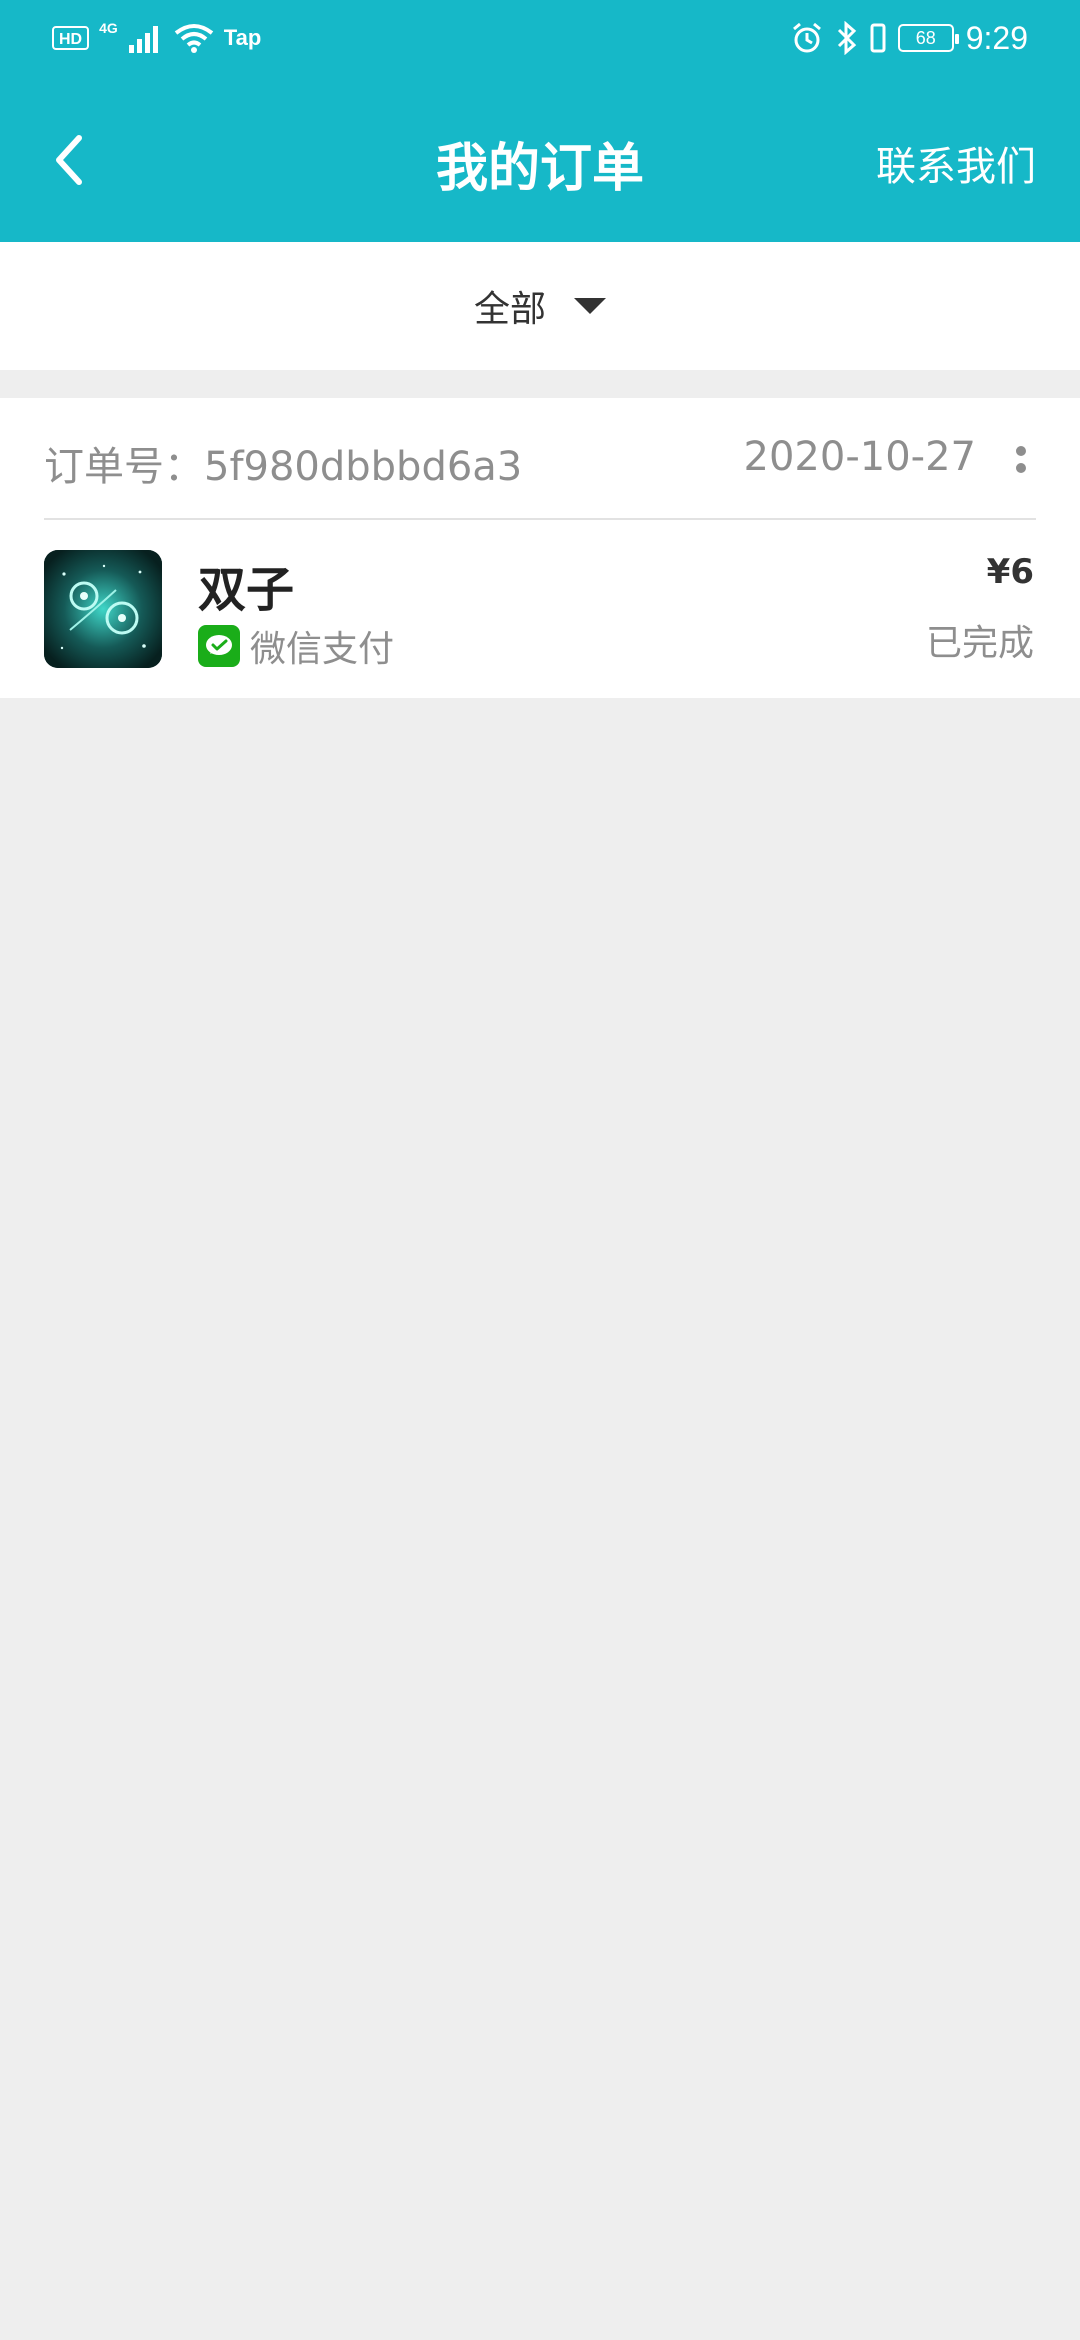 Image resolution: width=1080 pixels, height=2340 pixels. I want to click on status-right: 68 9:29, so click(909, 38).